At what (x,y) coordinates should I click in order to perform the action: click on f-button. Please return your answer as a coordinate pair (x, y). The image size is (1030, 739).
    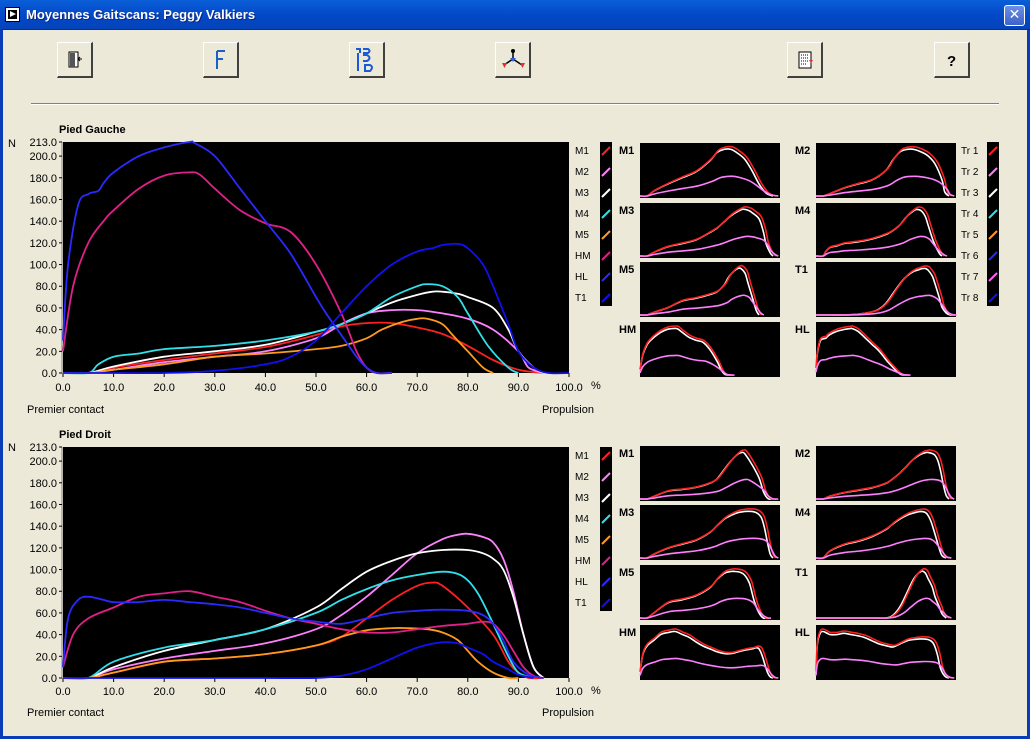
    Looking at the image, I should click on (221, 60).